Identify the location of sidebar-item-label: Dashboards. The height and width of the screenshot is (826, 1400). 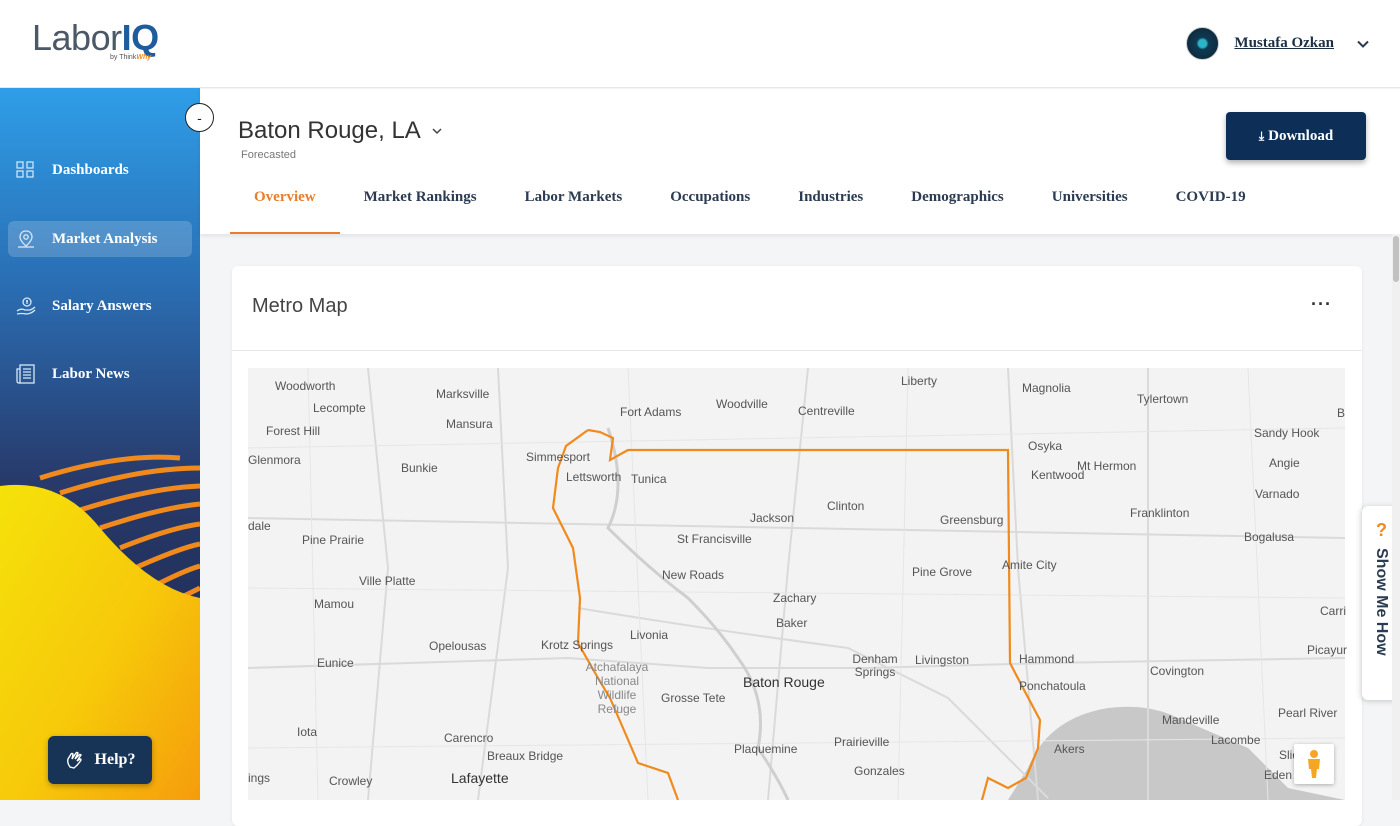
(90, 169).